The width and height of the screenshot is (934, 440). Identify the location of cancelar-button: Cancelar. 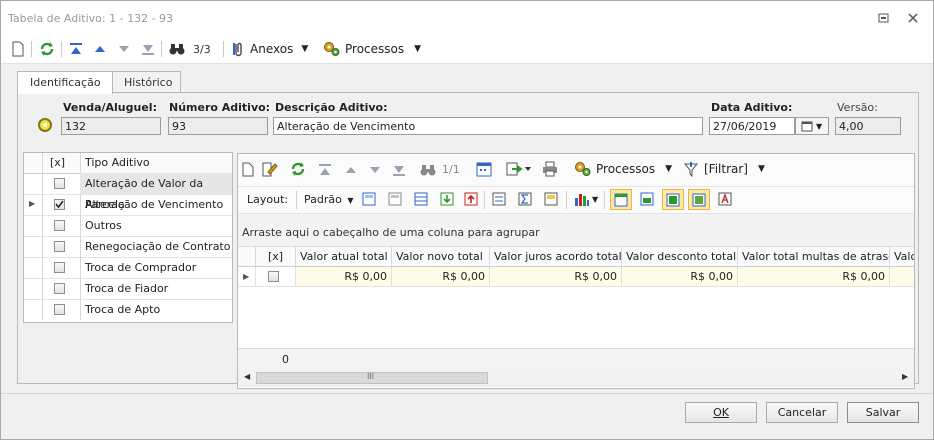
(802, 412).